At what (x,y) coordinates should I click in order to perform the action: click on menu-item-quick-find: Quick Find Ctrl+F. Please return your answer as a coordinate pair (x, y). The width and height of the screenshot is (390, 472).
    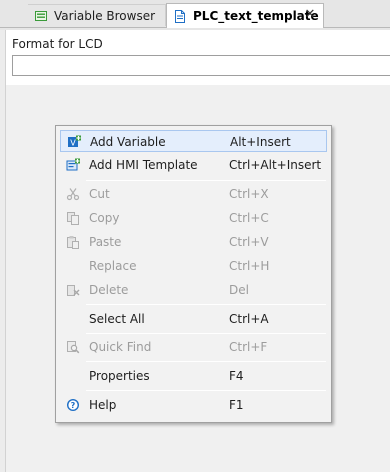
    Looking at the image, I should click on (193, 347).